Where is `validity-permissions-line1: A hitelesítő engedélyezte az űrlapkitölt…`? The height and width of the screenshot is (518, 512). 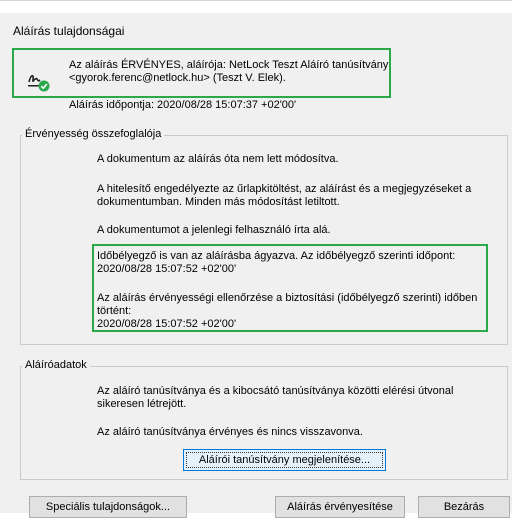
validity-permissions-line1: A hitelesítő engedélyezte az űrlapkitölt… is located at coordinates (284, 189).